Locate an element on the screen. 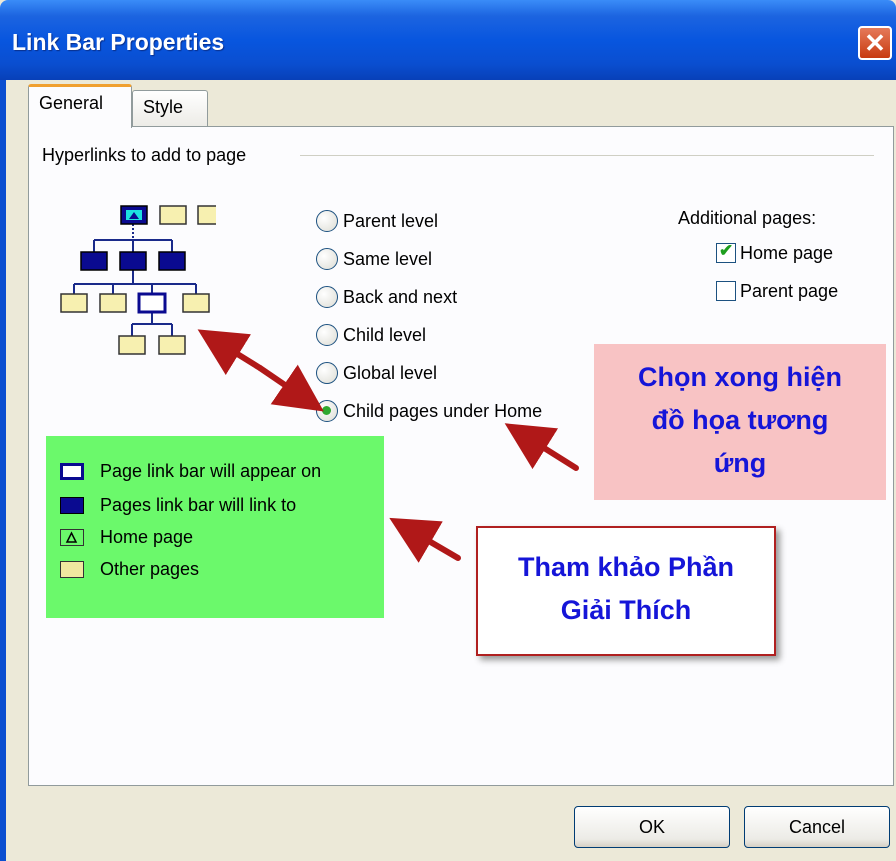  legend-item: Pages link bar will link to is located at coordinates (178, 505).